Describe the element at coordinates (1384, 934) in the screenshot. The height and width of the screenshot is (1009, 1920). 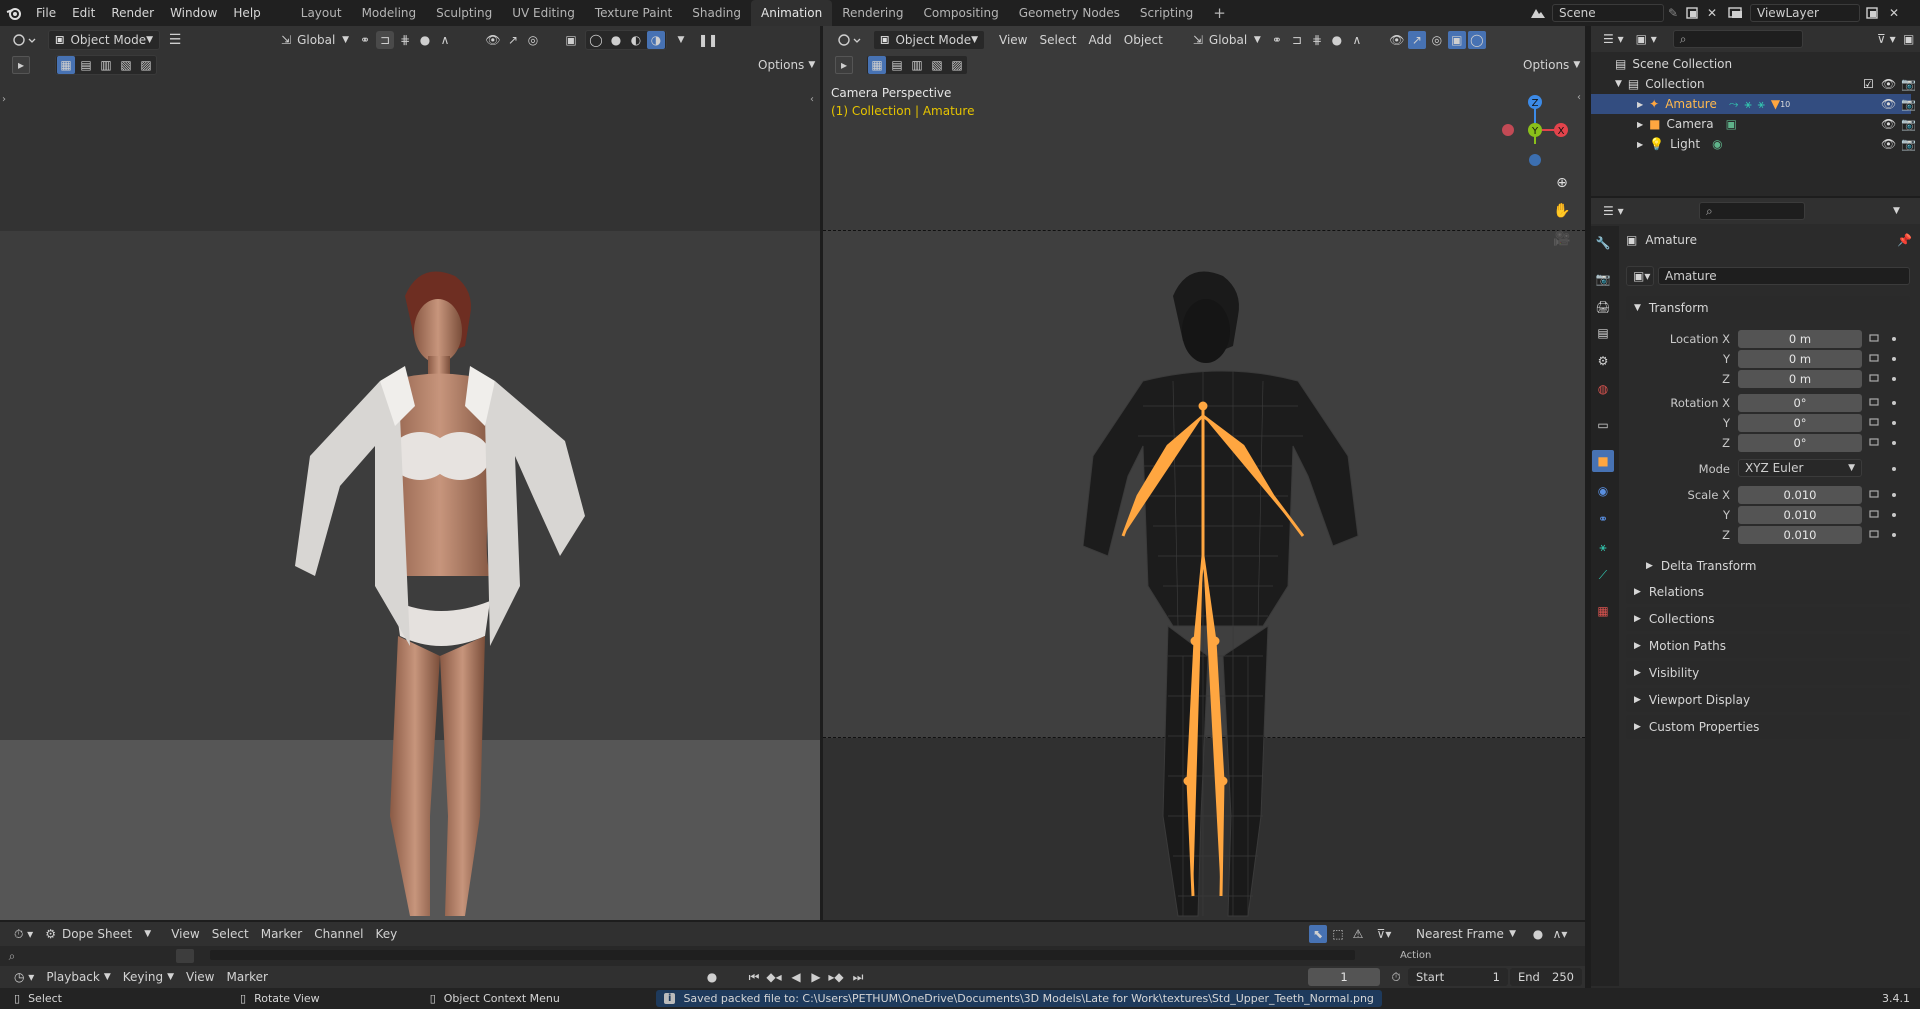
I see `filters-icon: ⊽▾` at that location.